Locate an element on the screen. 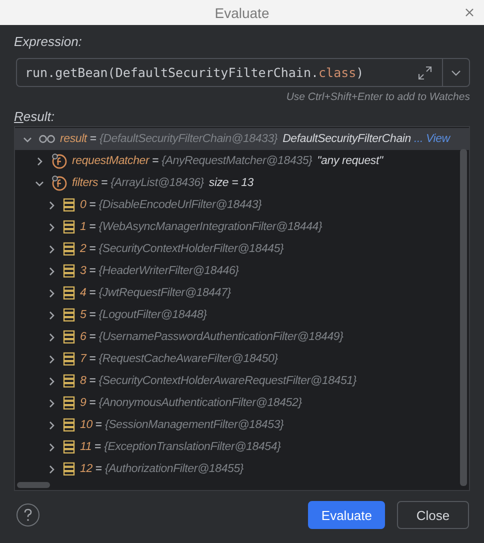  horizontal-scrollbar is located at coordinates (33, 485).